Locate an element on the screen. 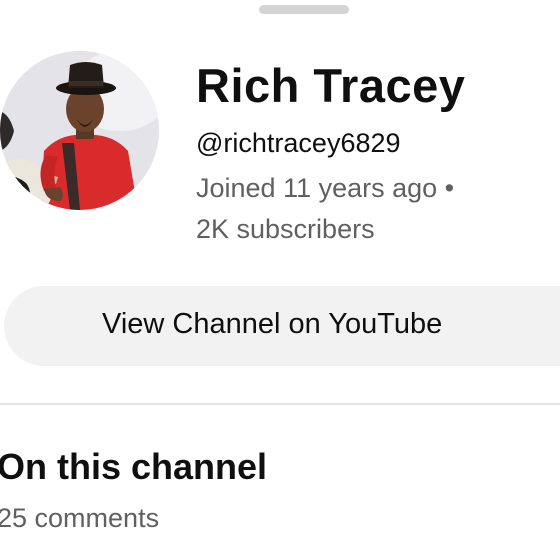 This screenshot has width=560, height=560. avatar-image is located at coordinates (79, 130).